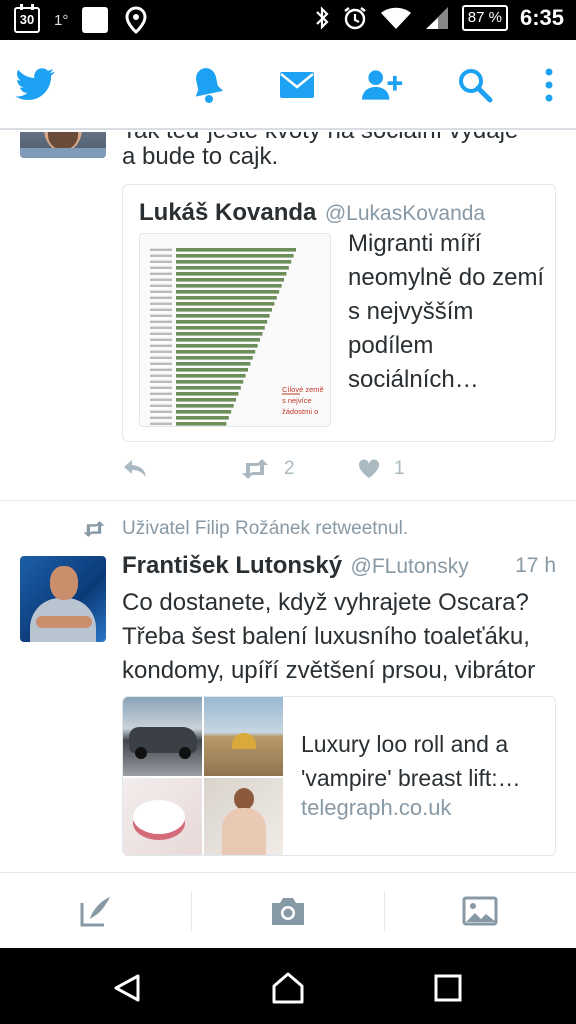  What do you see at coordinates (541, 17) in the screenshot?
I see `clock: 6:35` at bounding box center [541, 17].